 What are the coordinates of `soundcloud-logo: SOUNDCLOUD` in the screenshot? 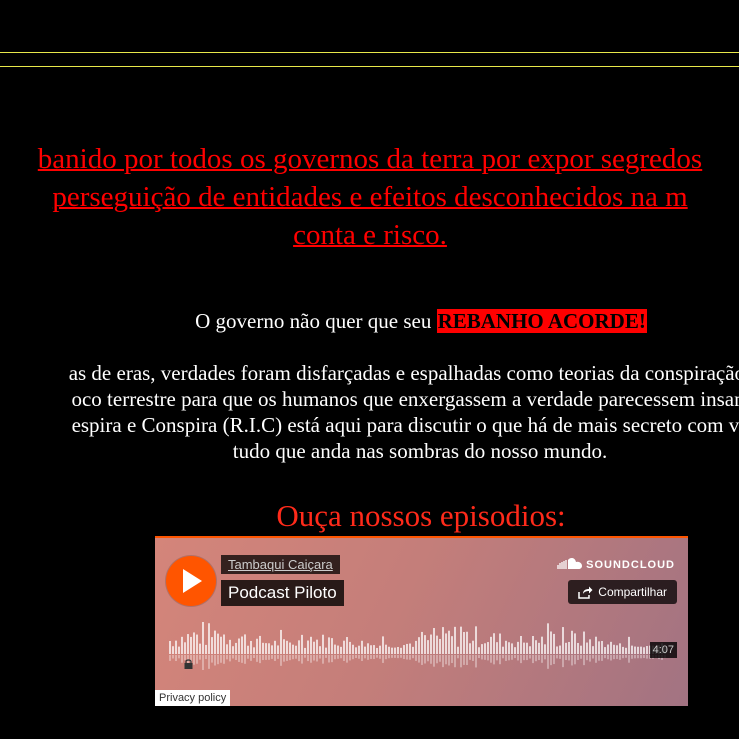 It's located at (616, 564).